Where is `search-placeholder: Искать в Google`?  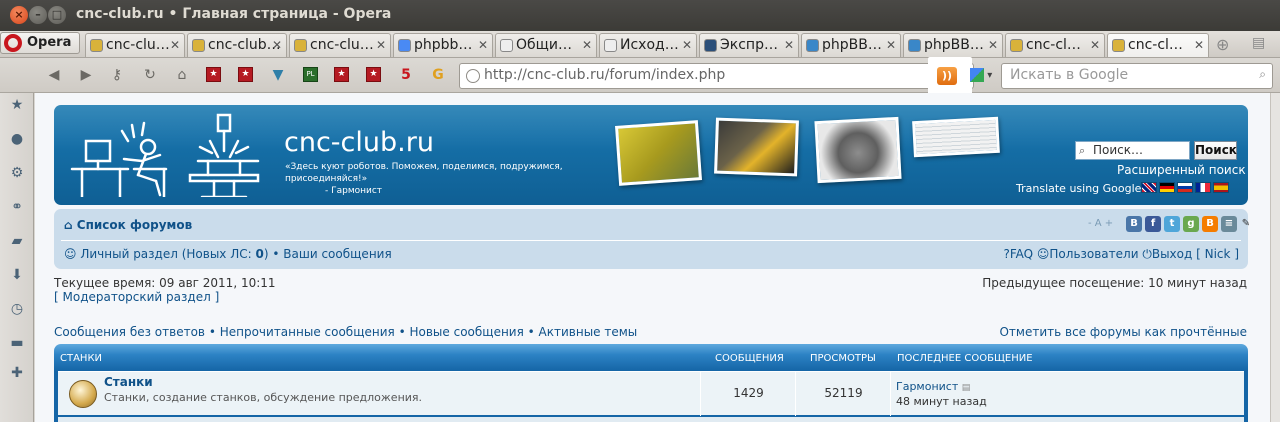 search-placeholder: Искать в Google is located at coordinates (1069, 75).